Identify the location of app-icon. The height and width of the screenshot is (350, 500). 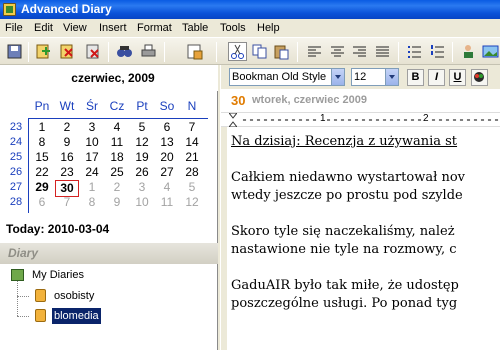
(9, 9).